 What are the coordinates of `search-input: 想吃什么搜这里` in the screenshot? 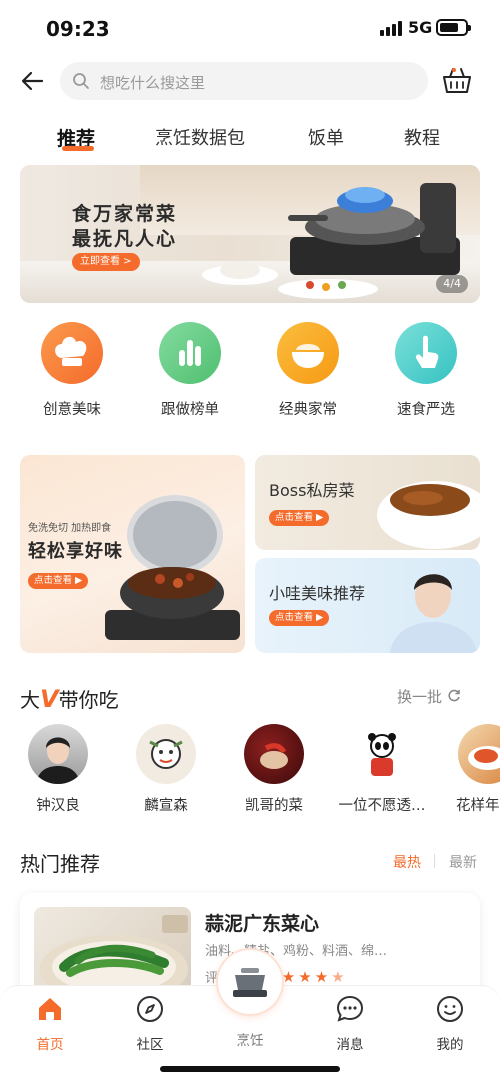 It's located at (244, 81).